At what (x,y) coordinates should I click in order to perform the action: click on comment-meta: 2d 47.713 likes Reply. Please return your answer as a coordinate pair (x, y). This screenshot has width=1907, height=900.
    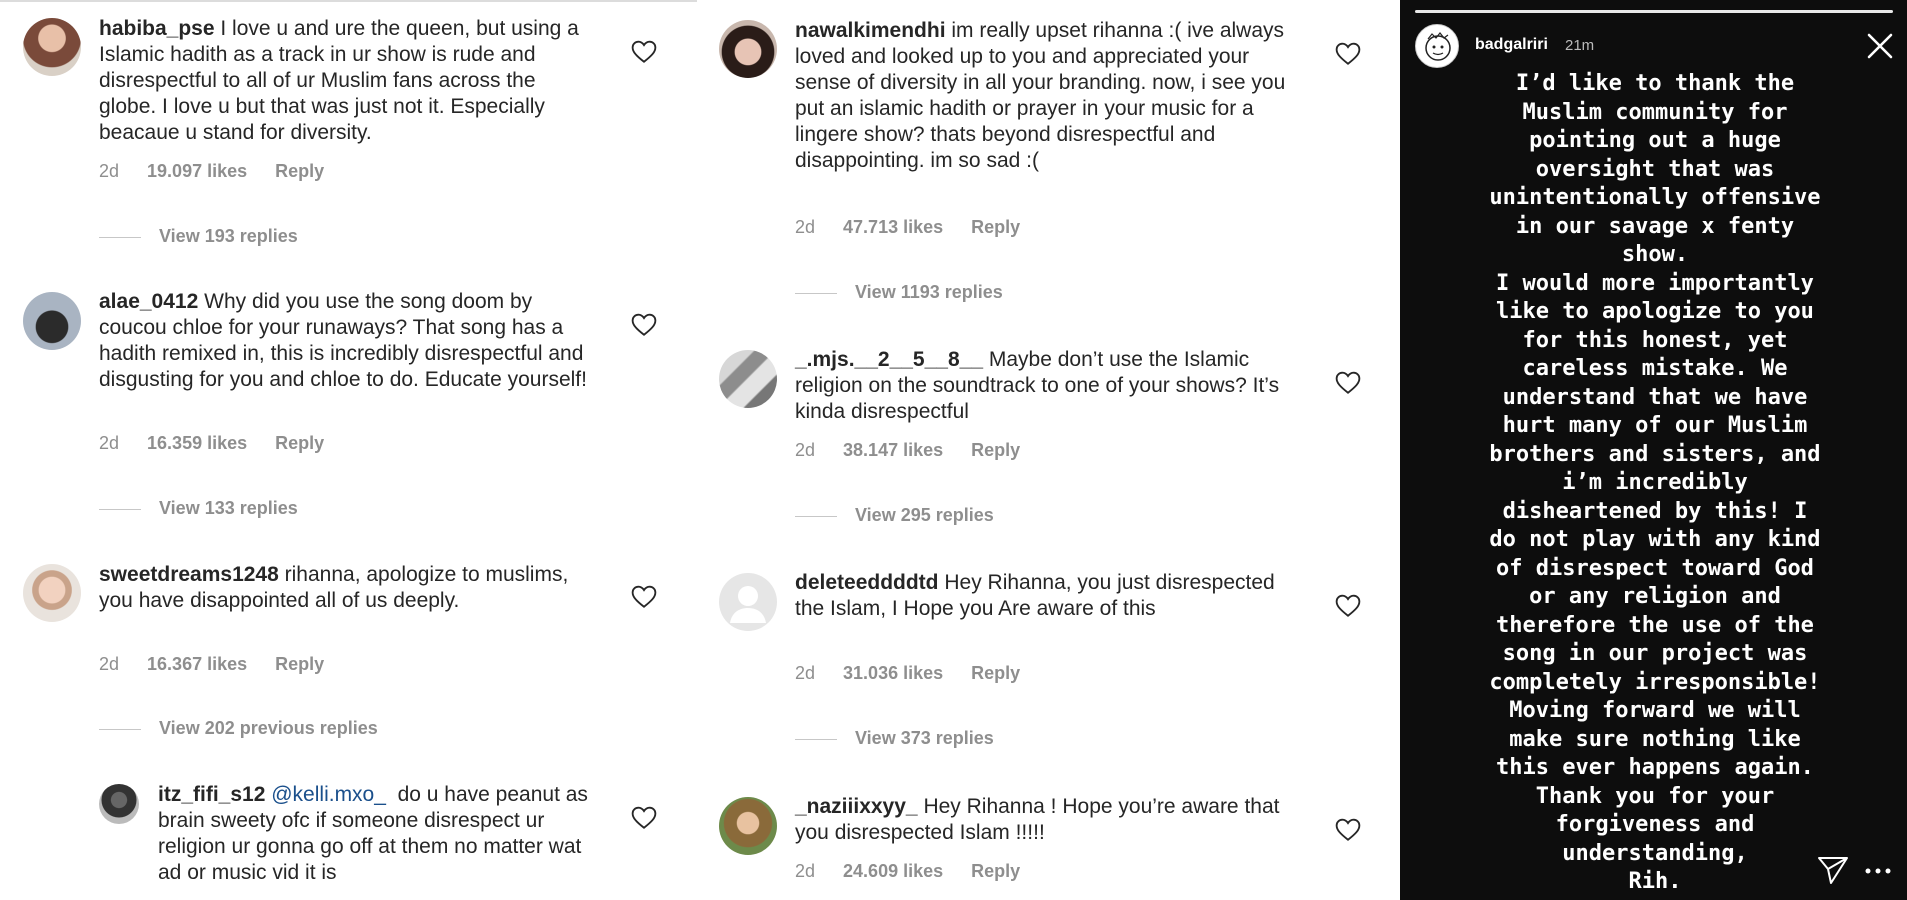
    Looking at the image, I should click on (921, 227).